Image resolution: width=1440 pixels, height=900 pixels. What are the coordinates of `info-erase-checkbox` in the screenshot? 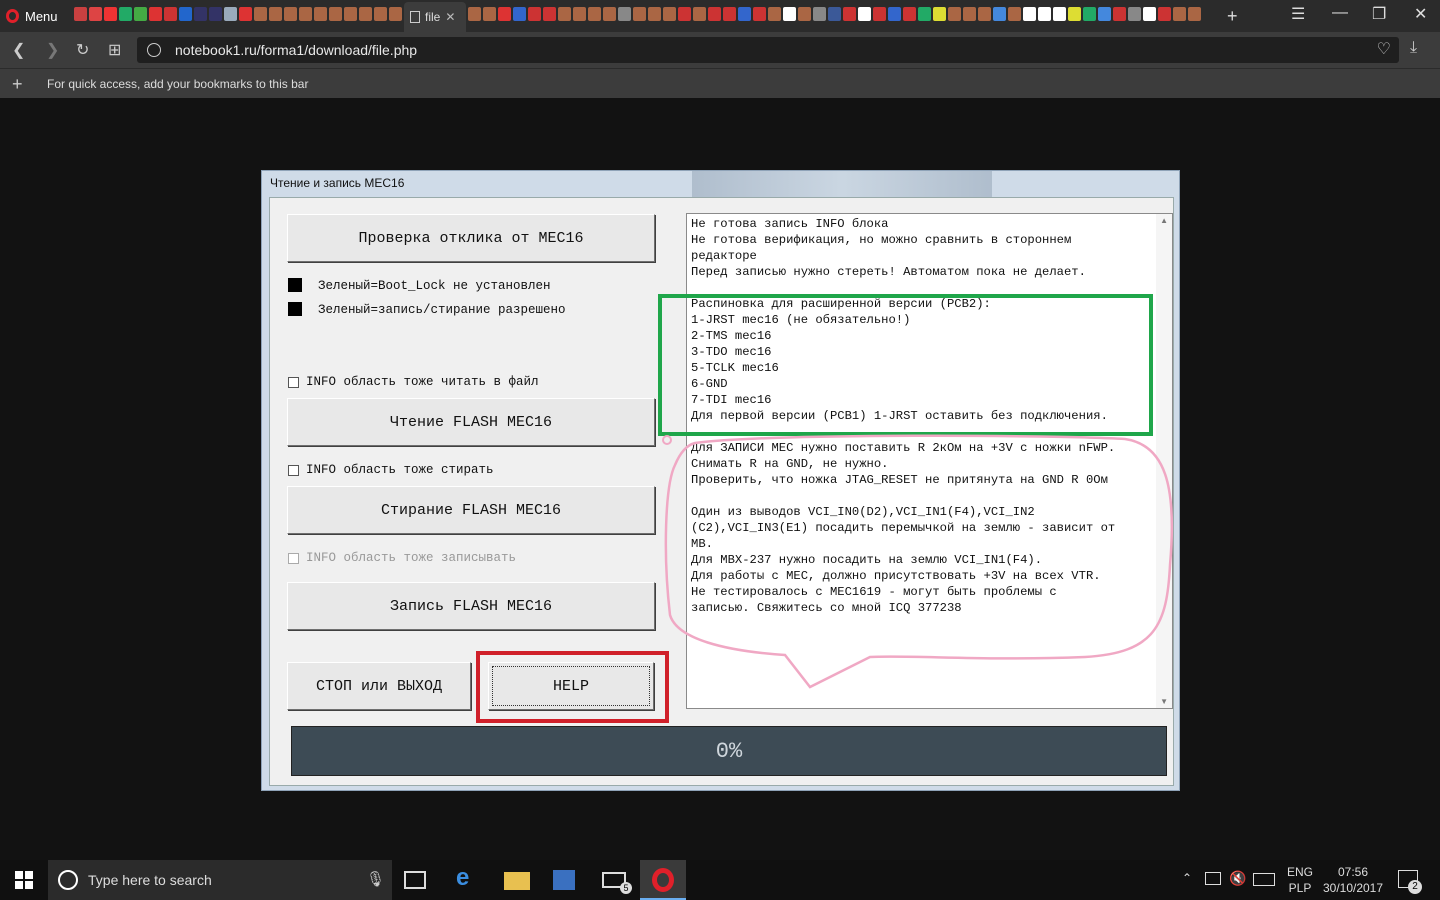 It's located at (293, 470).